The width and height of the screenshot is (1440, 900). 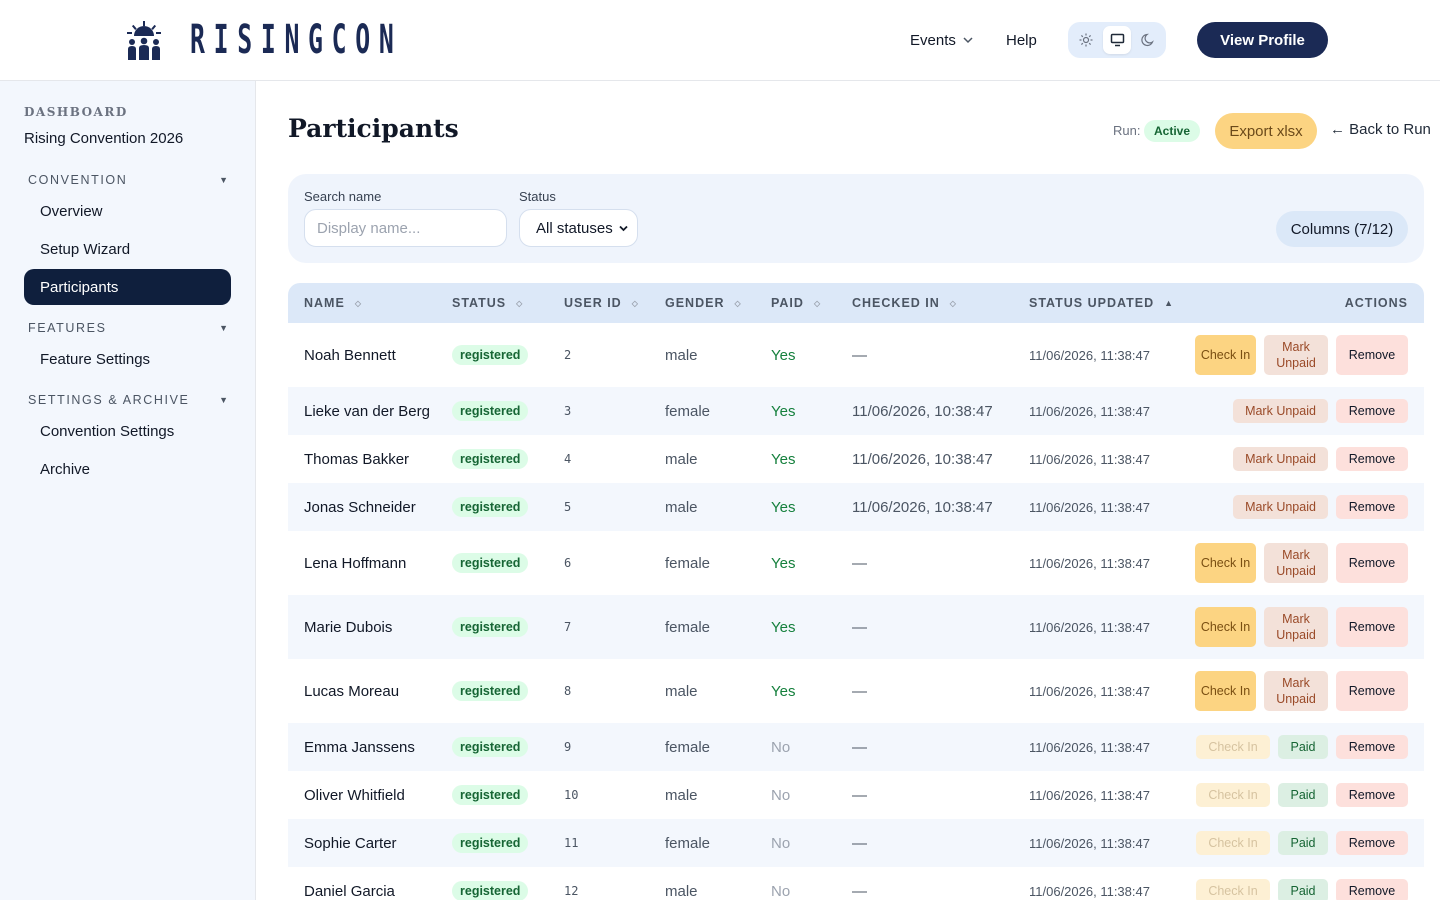 I want to click on sidebar-item-archive: Archive, so click(x=127, y=469).